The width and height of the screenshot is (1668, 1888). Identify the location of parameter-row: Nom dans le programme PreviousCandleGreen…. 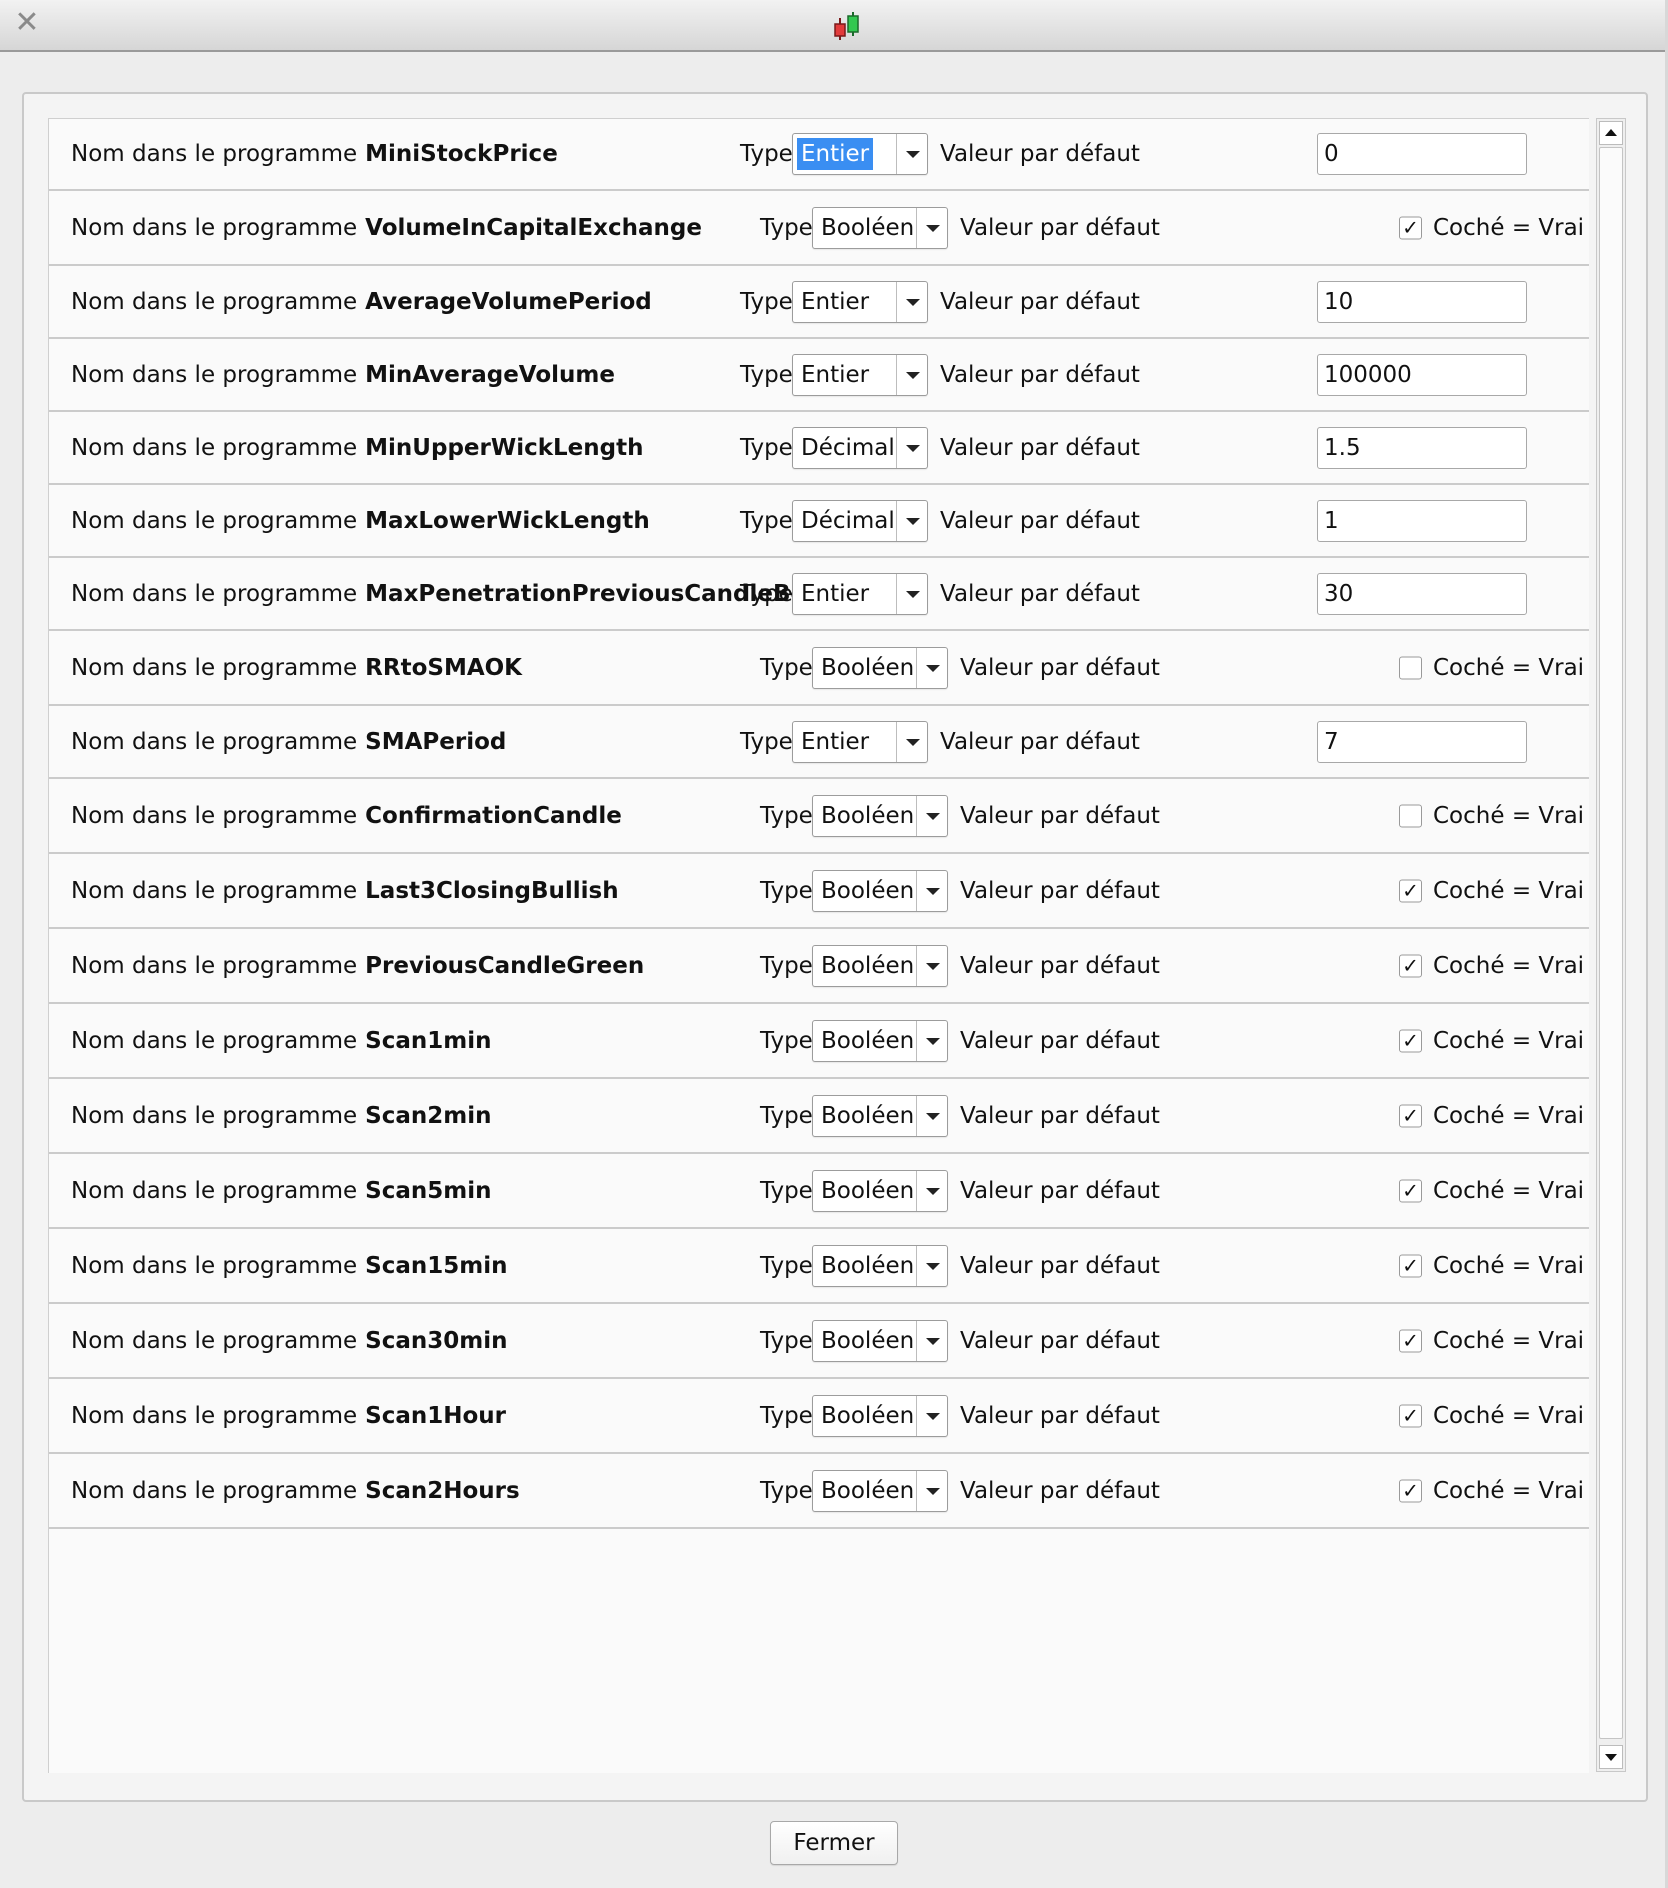
(819, 966).